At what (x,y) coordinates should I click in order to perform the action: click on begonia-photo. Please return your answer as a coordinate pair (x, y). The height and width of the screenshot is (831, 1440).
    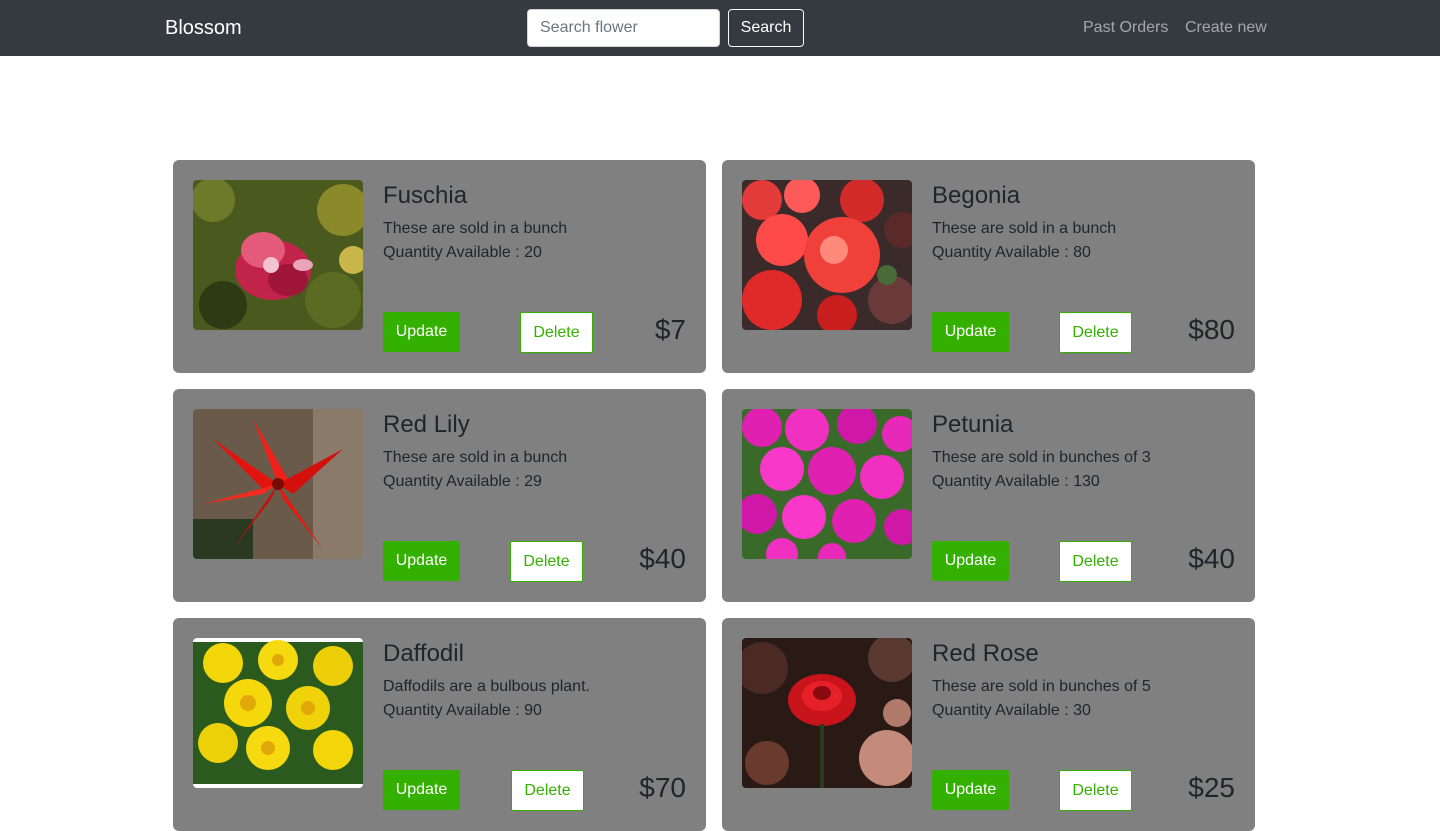
    Looking at the image, I should click on (827, 255).